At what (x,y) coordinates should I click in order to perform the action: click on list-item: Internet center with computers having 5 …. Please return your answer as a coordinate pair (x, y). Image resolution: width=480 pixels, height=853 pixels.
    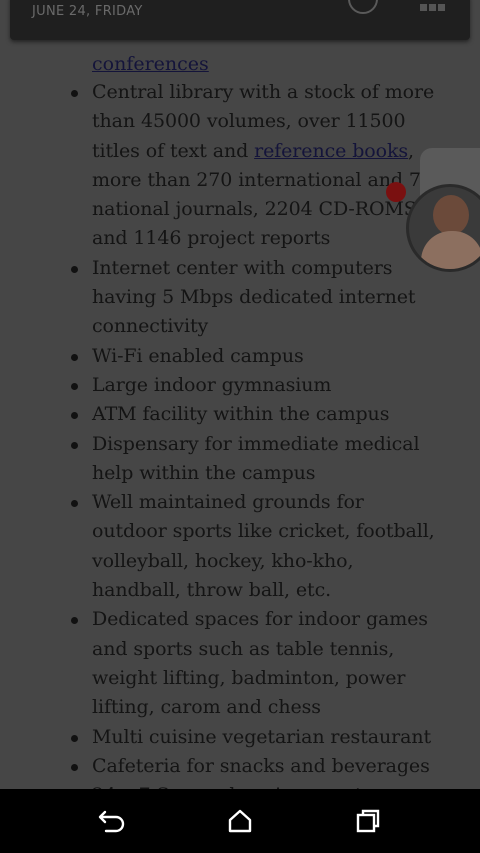
    Looking at the image, I should click on (256, 298).